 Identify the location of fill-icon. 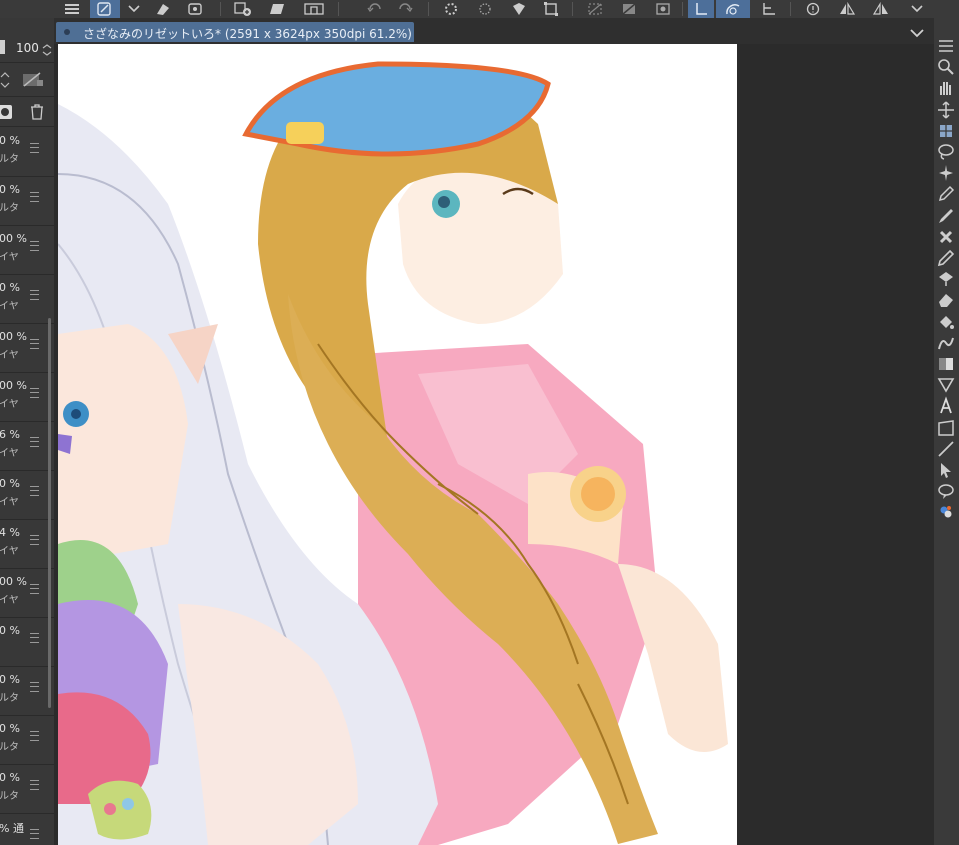
(946, 322).